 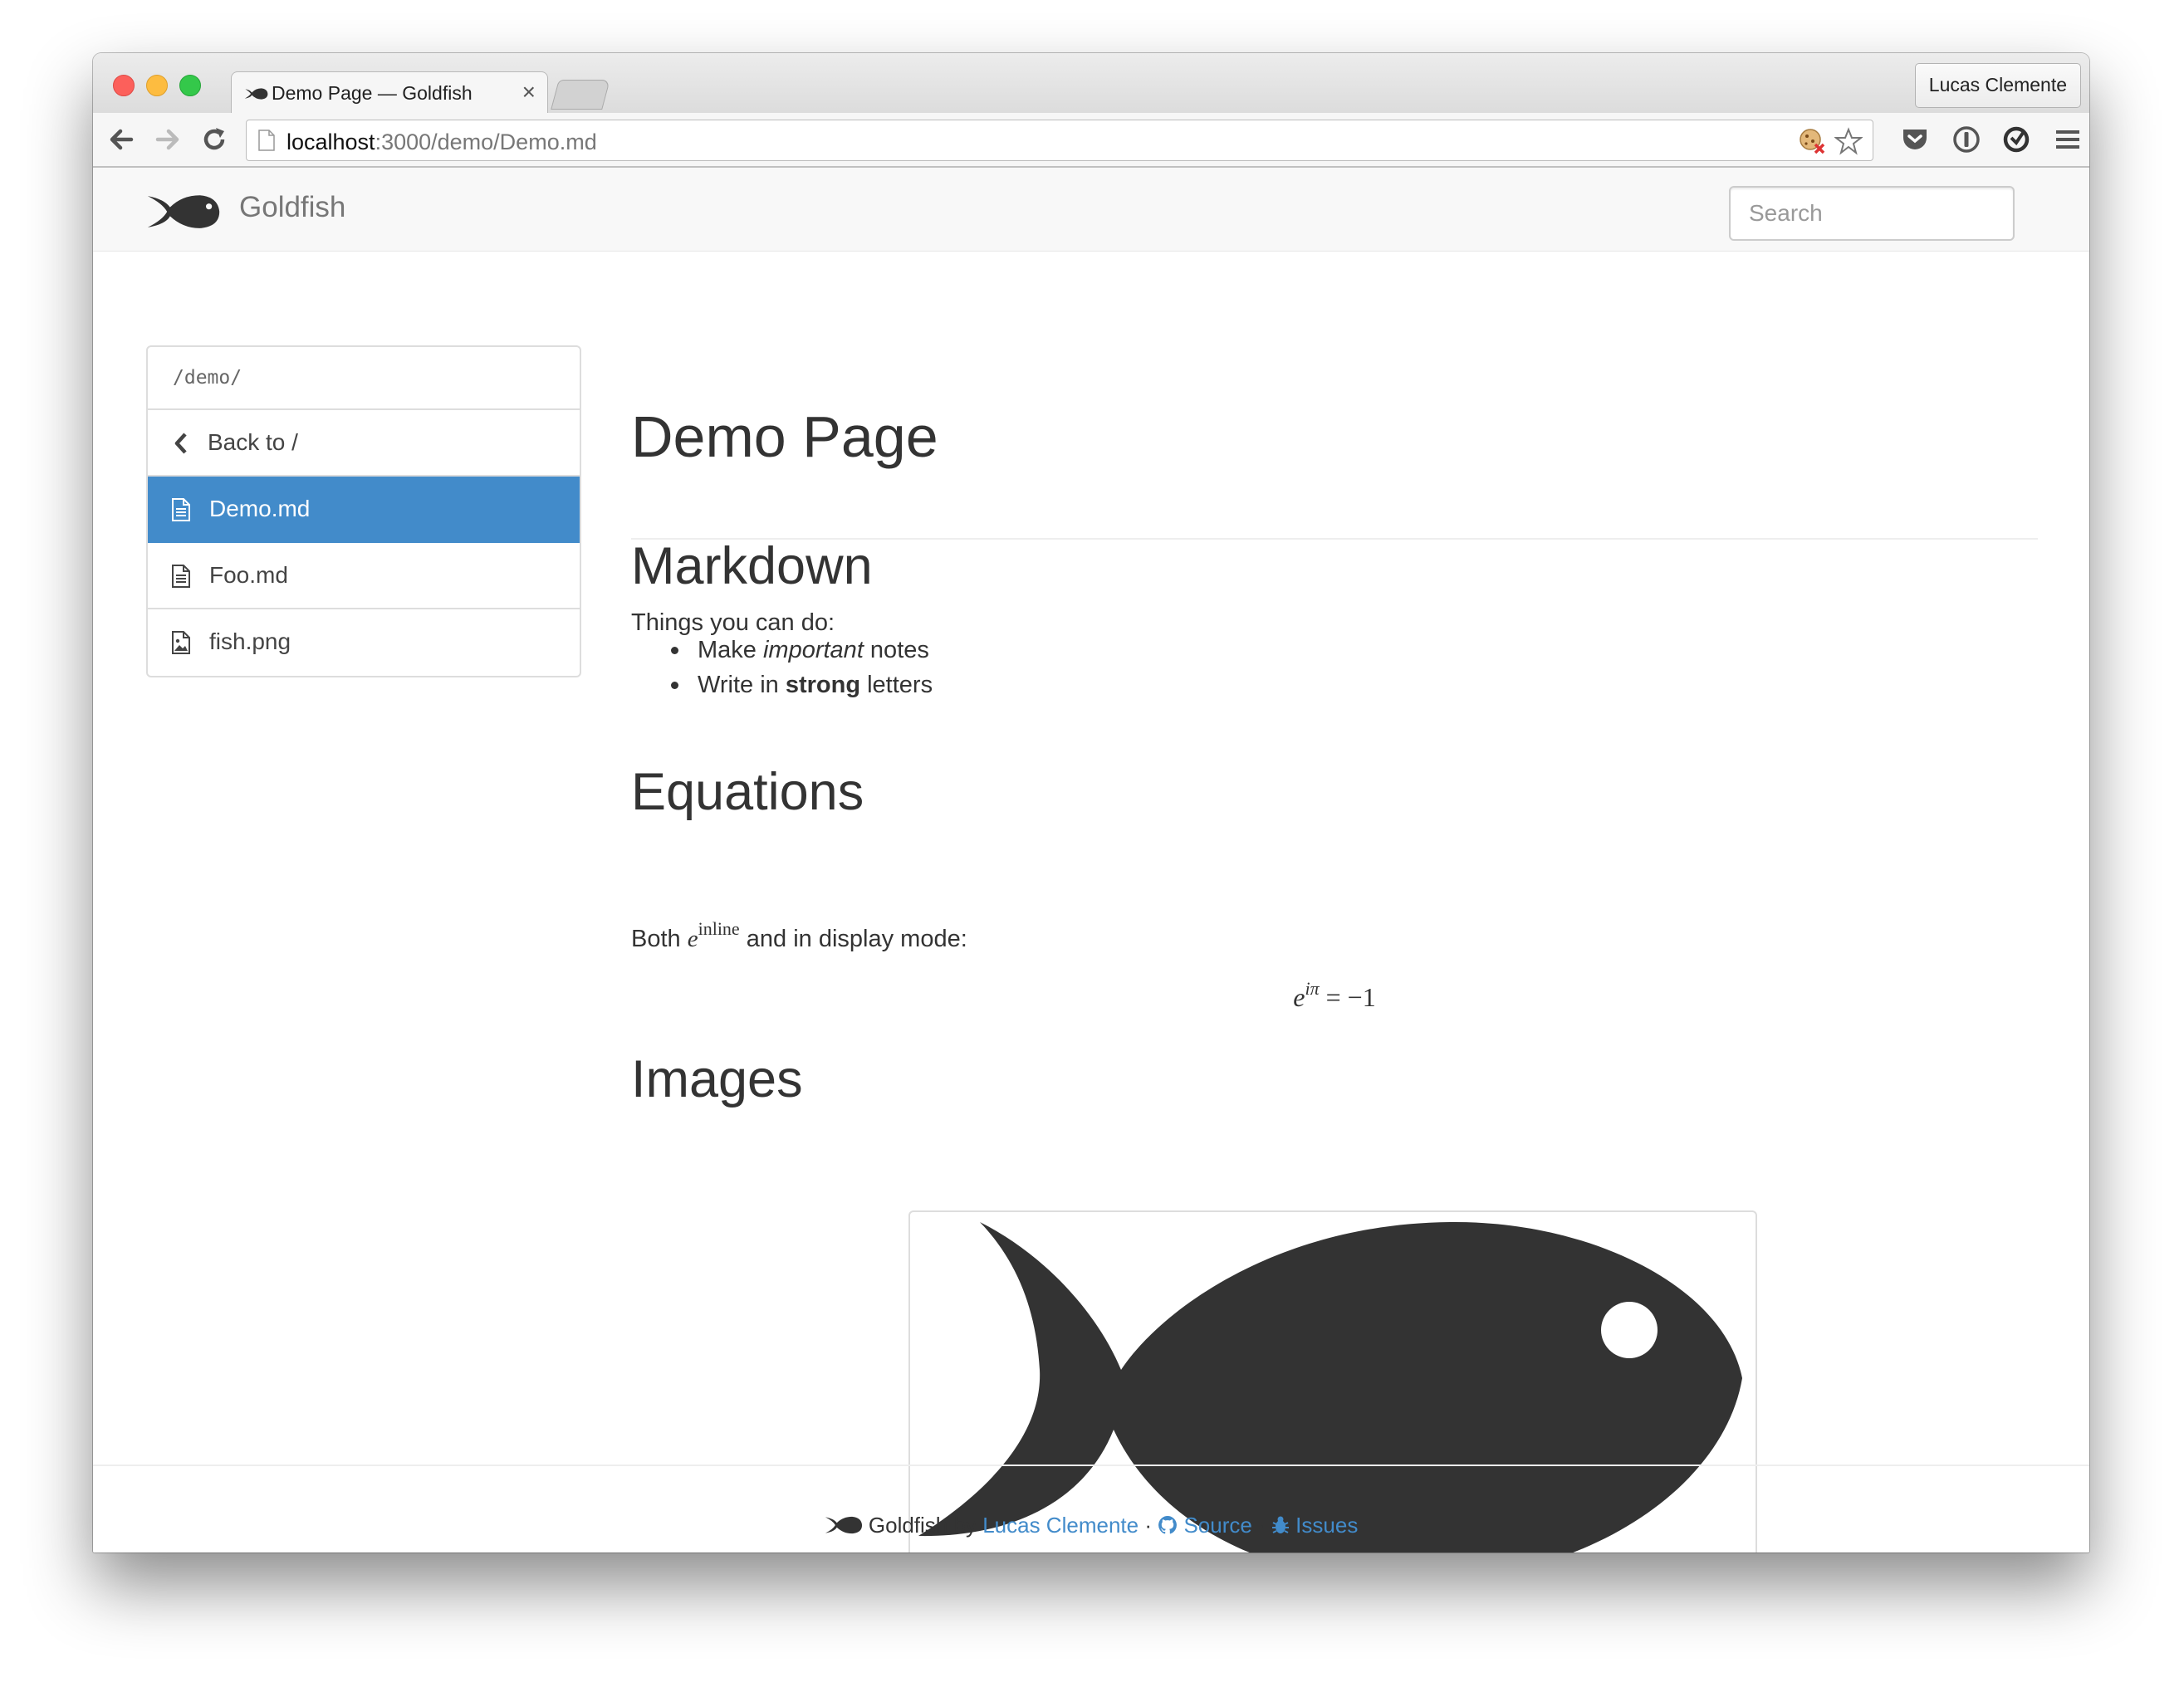 I want to click on minimize-window-button, so click(x=157, y=85).